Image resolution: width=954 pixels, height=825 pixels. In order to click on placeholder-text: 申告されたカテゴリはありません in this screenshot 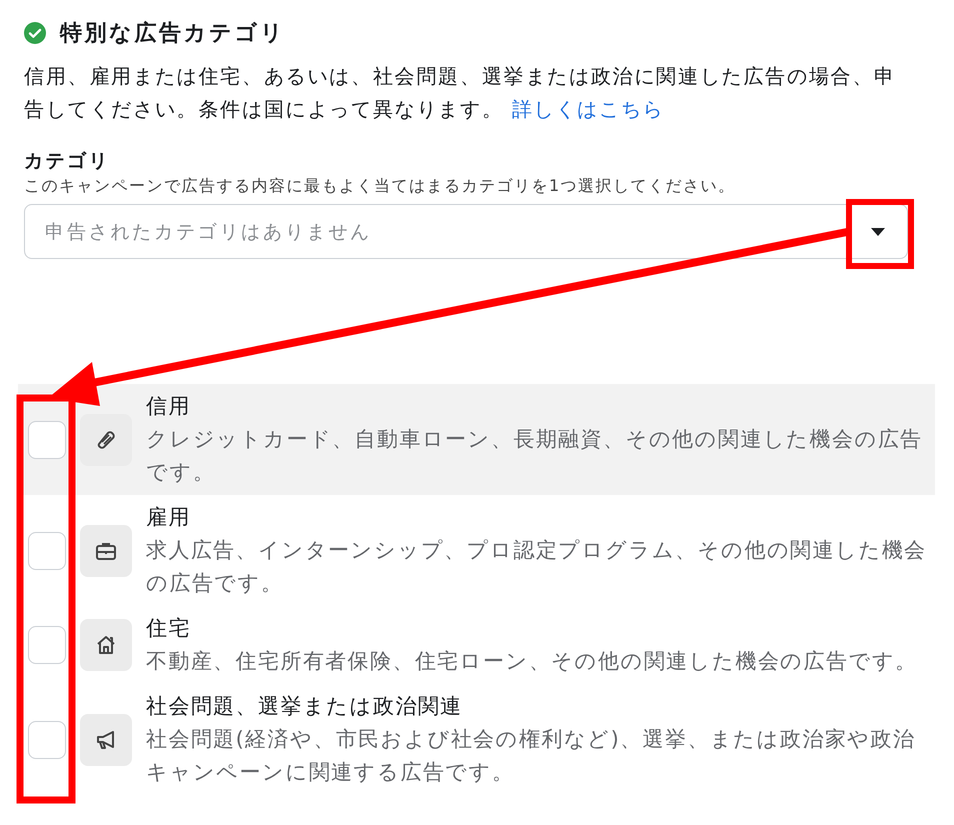, I will do `click(208, 232)`.